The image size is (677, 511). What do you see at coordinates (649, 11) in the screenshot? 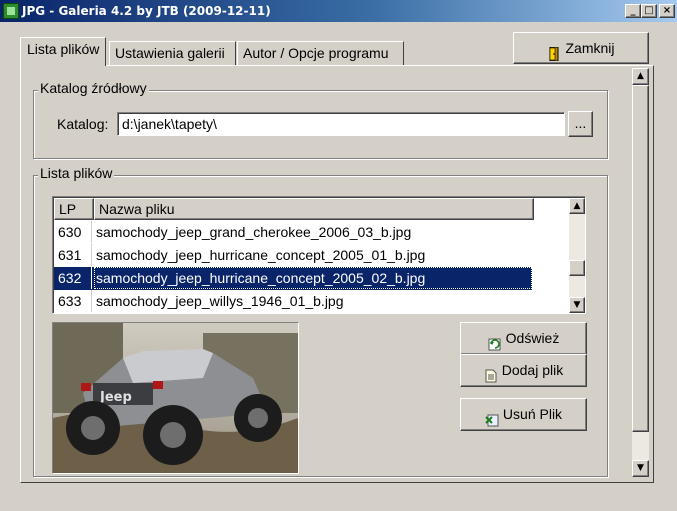
I see `maximize-button: □` at bounding box center [649, 11].